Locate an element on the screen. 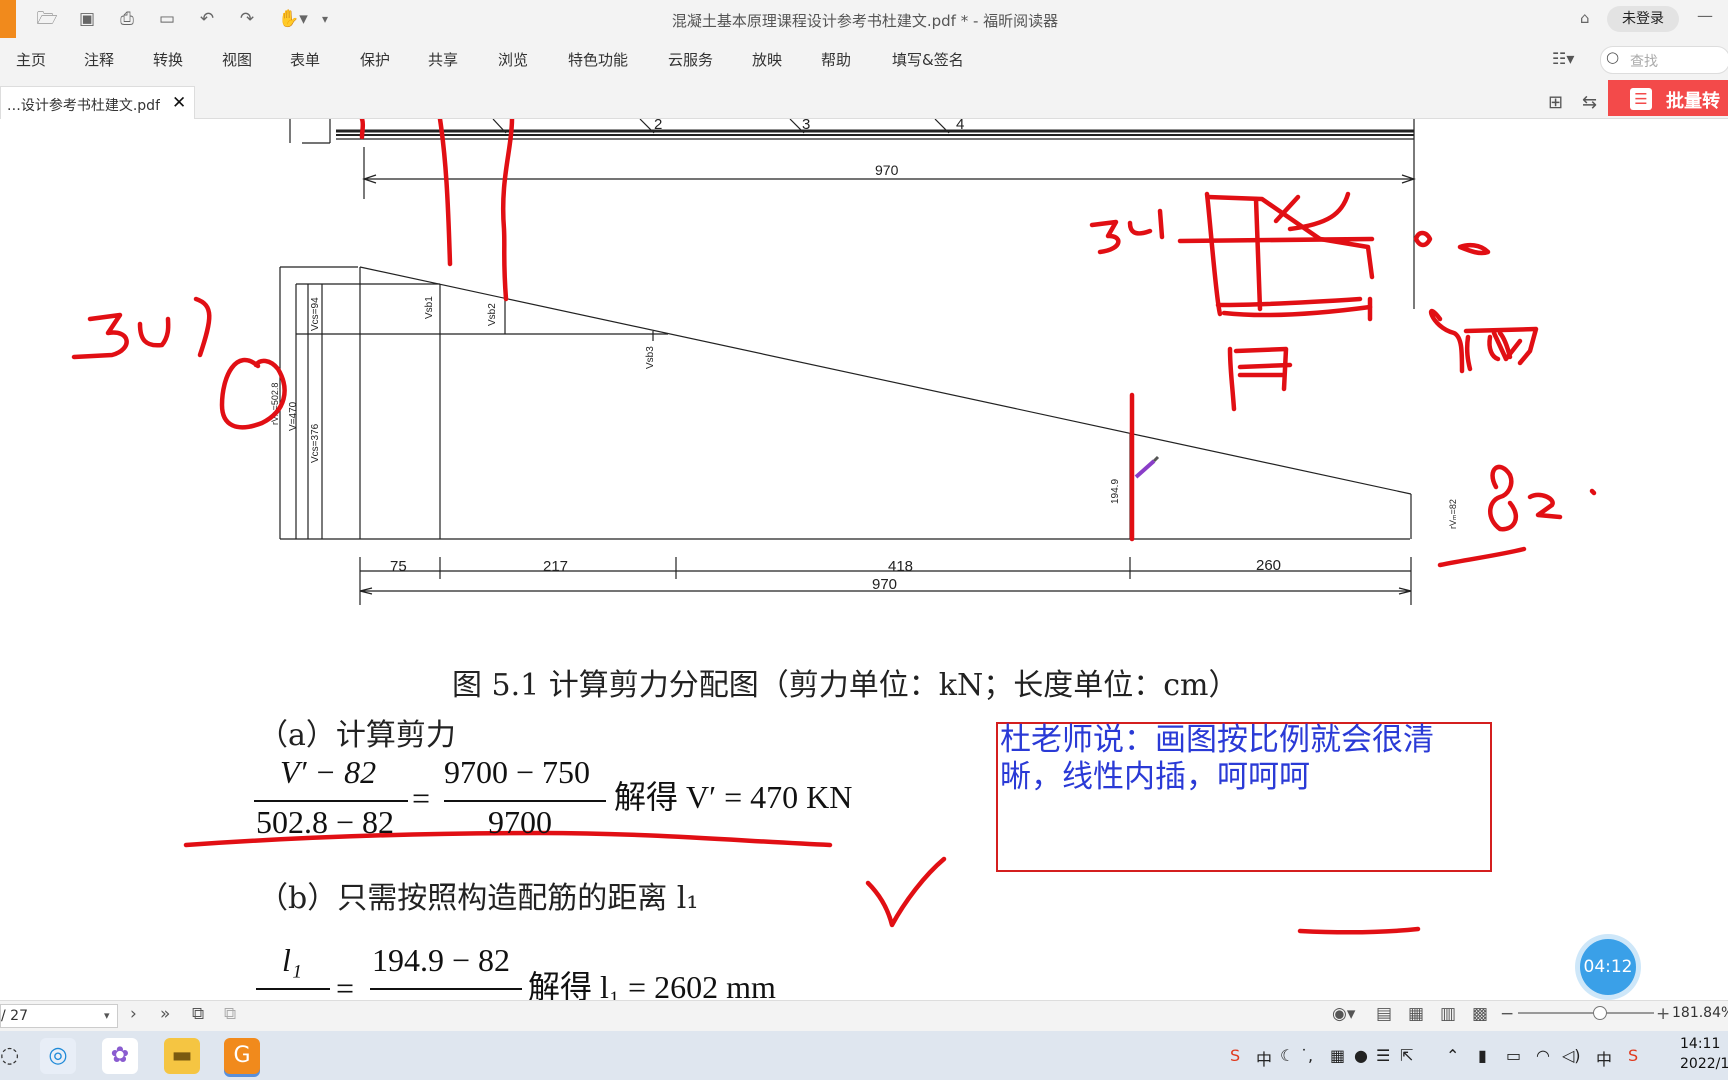  search-icon: ○ is located at coordinates (1613, 57).